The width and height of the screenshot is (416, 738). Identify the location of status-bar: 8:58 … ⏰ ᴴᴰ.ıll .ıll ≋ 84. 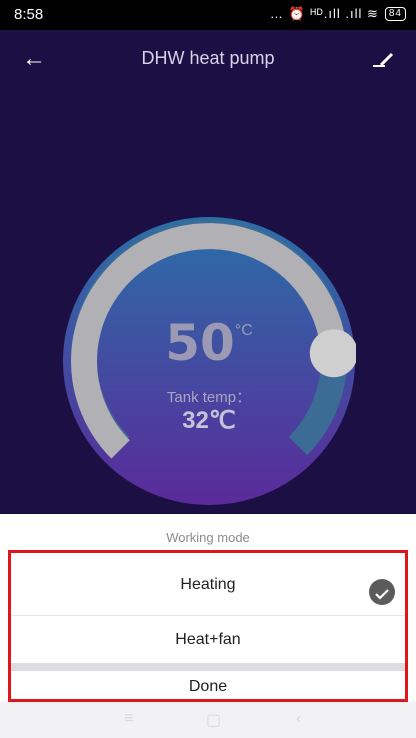
(208, 15).